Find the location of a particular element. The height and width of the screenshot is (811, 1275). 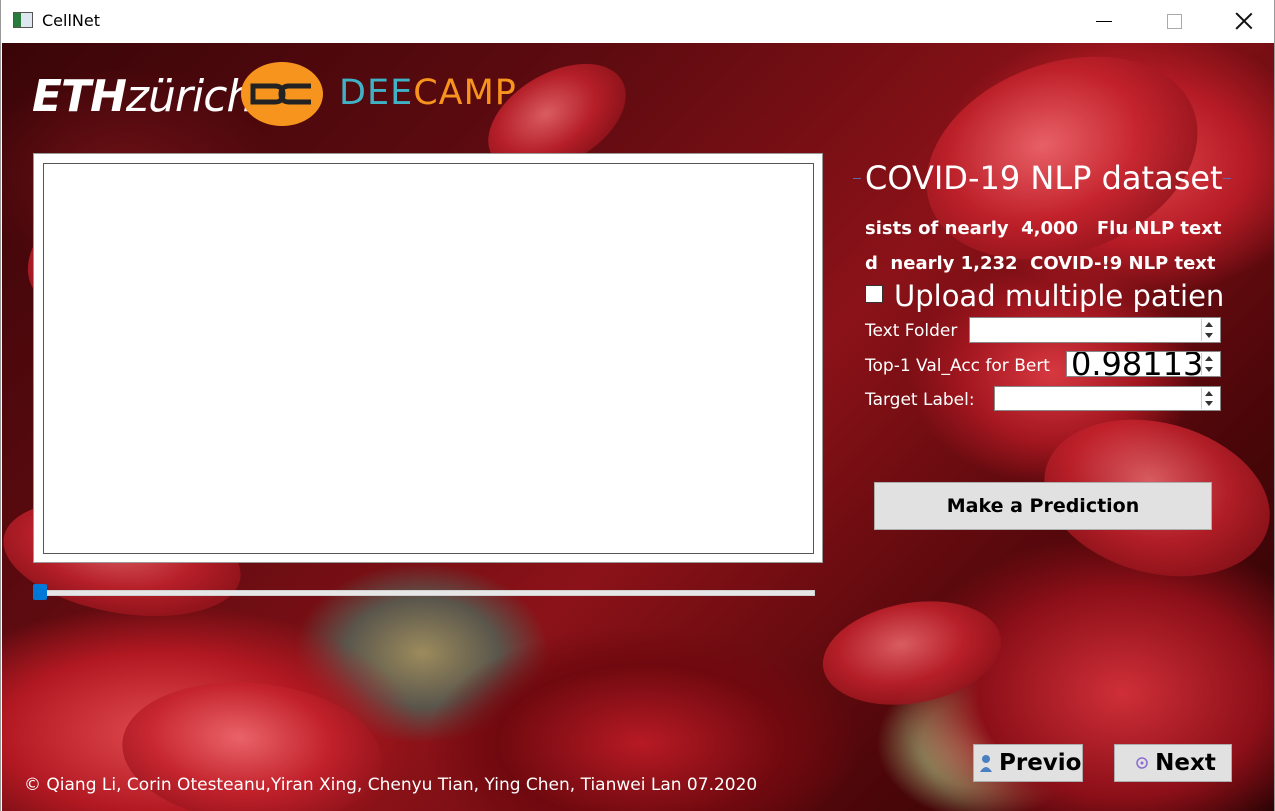

dataset-title: COVID-19 NLP dataset is located at coordinates (1043, 178).